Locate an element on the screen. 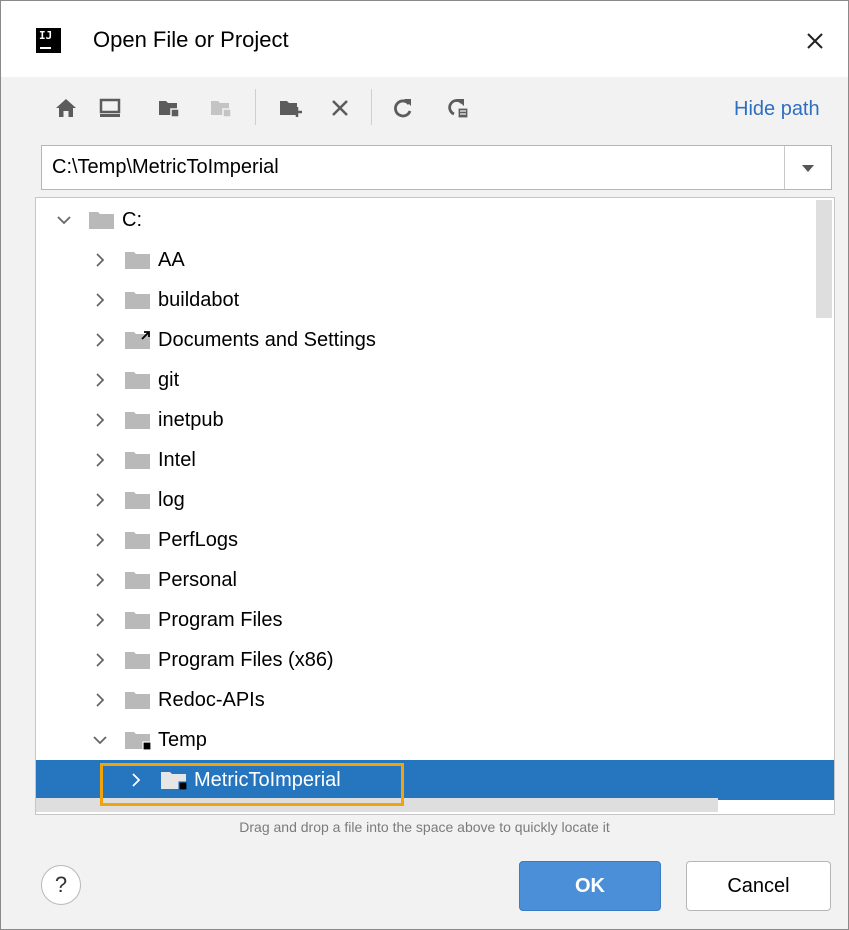  home-icon is located at coordinates (66, 108).